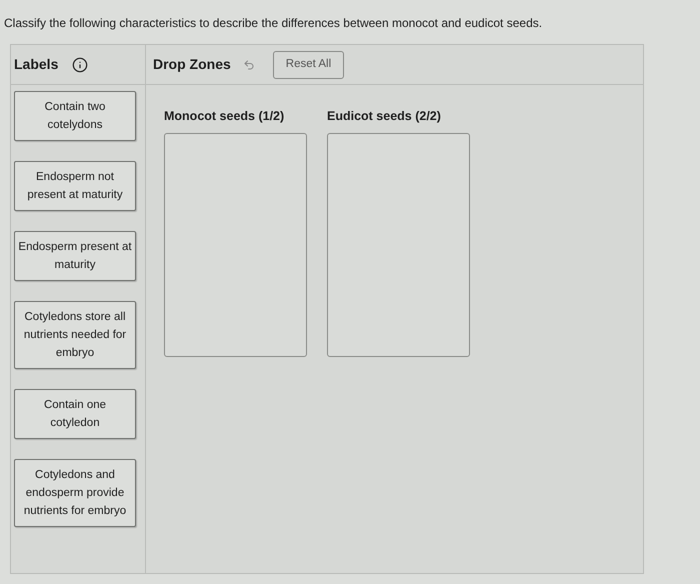 The height and width of the screenshot is (584, 700). What do you see at coordinates (36, 64) in the screenshot?
I see `labels-heading: Labels` at bounding box center [36, 64].